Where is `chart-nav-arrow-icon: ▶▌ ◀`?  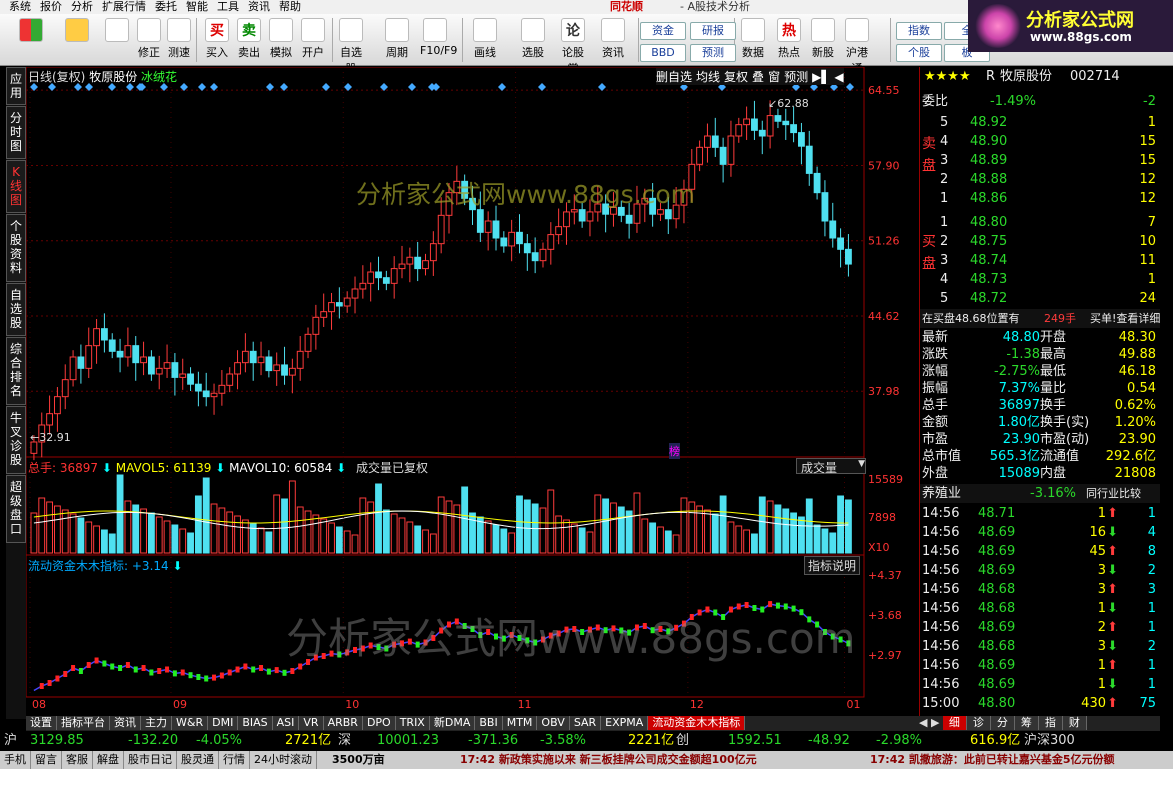
chart-nav-arrow-icon: ▶▌ ◀ is located at coordinates (828, 77).